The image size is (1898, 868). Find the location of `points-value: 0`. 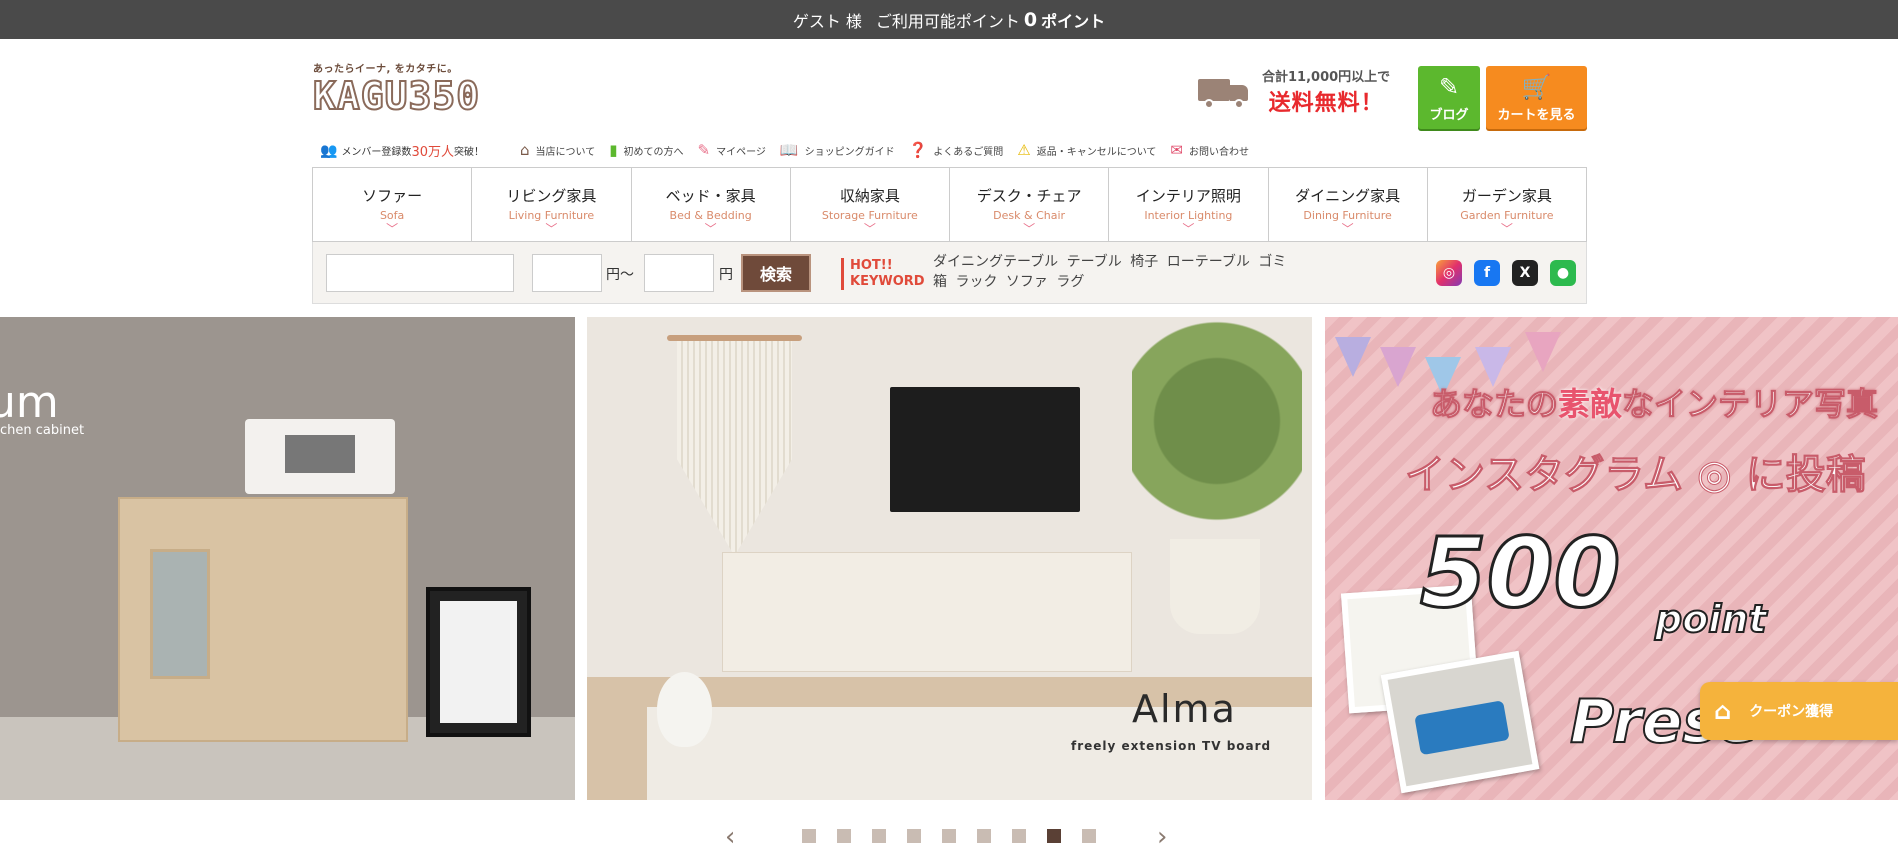

points-value: 0 is located at coordinates (1030, 19).